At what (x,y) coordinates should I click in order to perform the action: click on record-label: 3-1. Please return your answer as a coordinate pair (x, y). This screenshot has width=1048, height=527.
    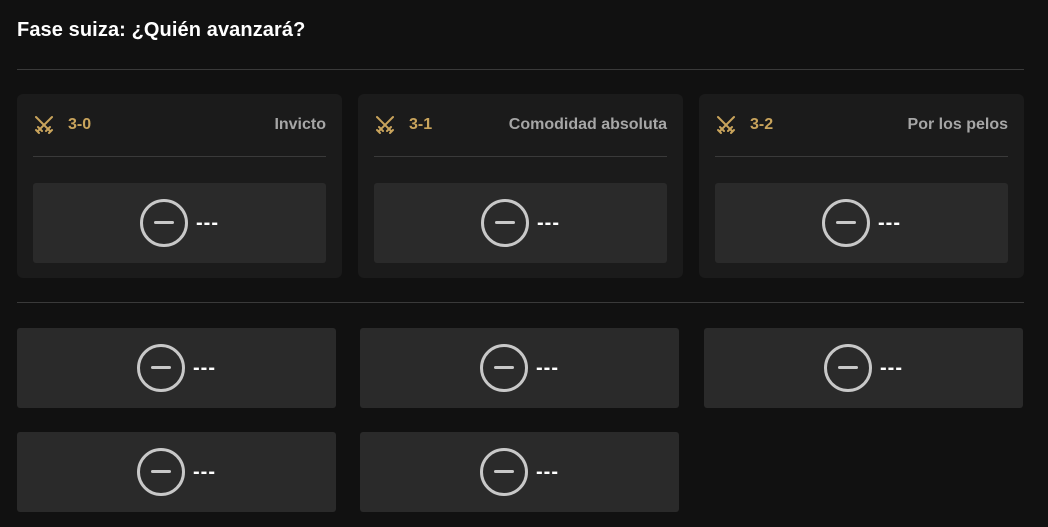
    Looking at the image, I should click on (421, 124).